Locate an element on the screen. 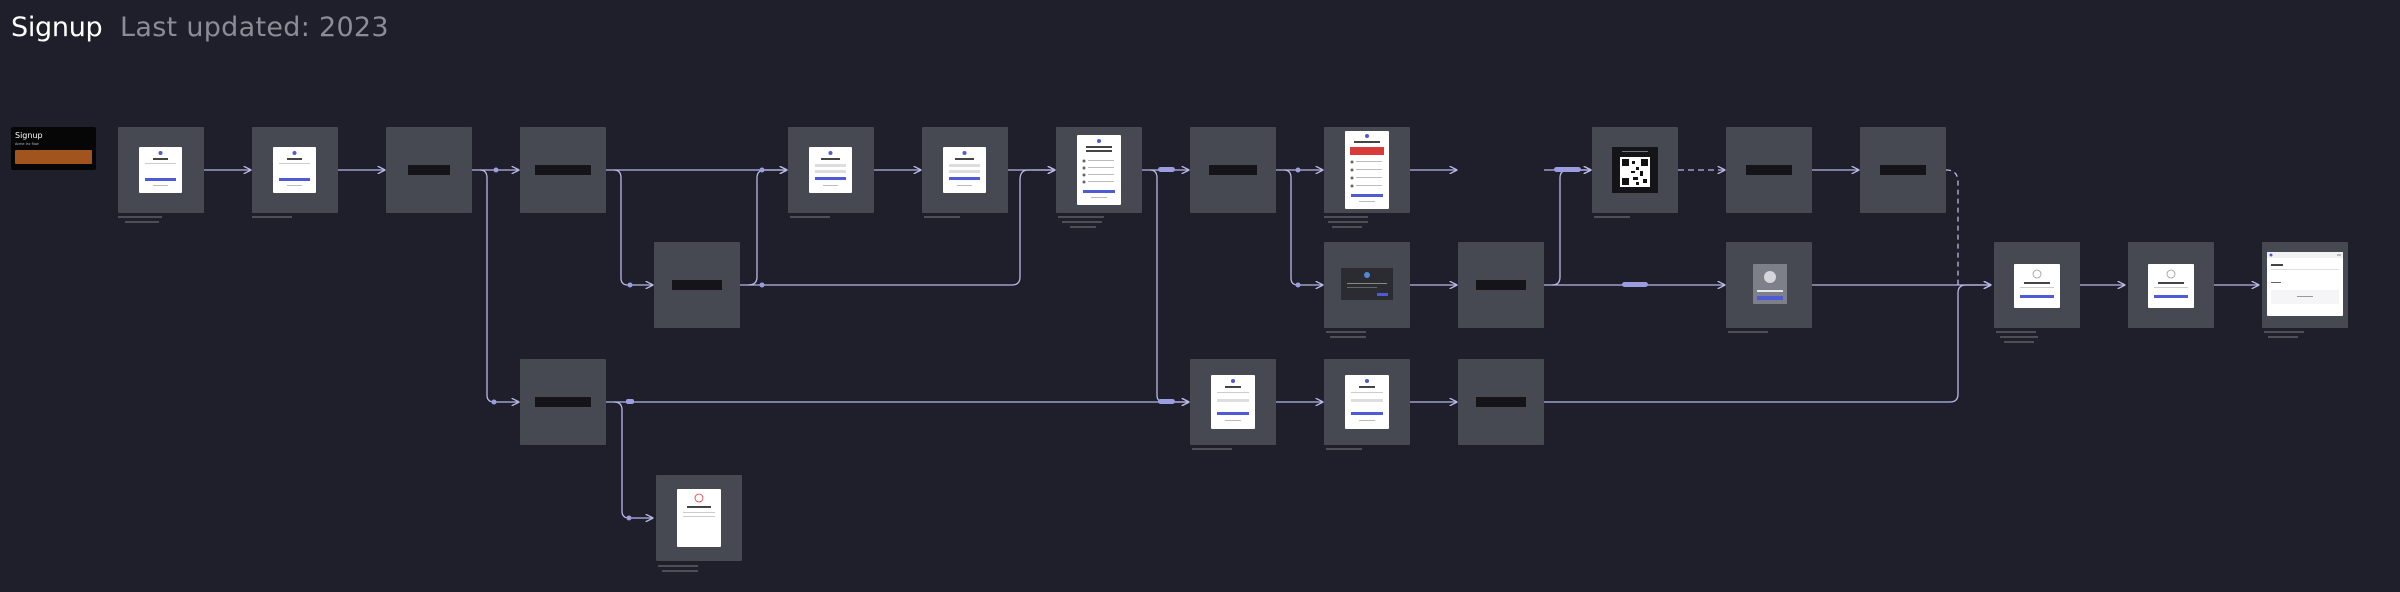  error-screen-preview is located at coordinates (699, 518).